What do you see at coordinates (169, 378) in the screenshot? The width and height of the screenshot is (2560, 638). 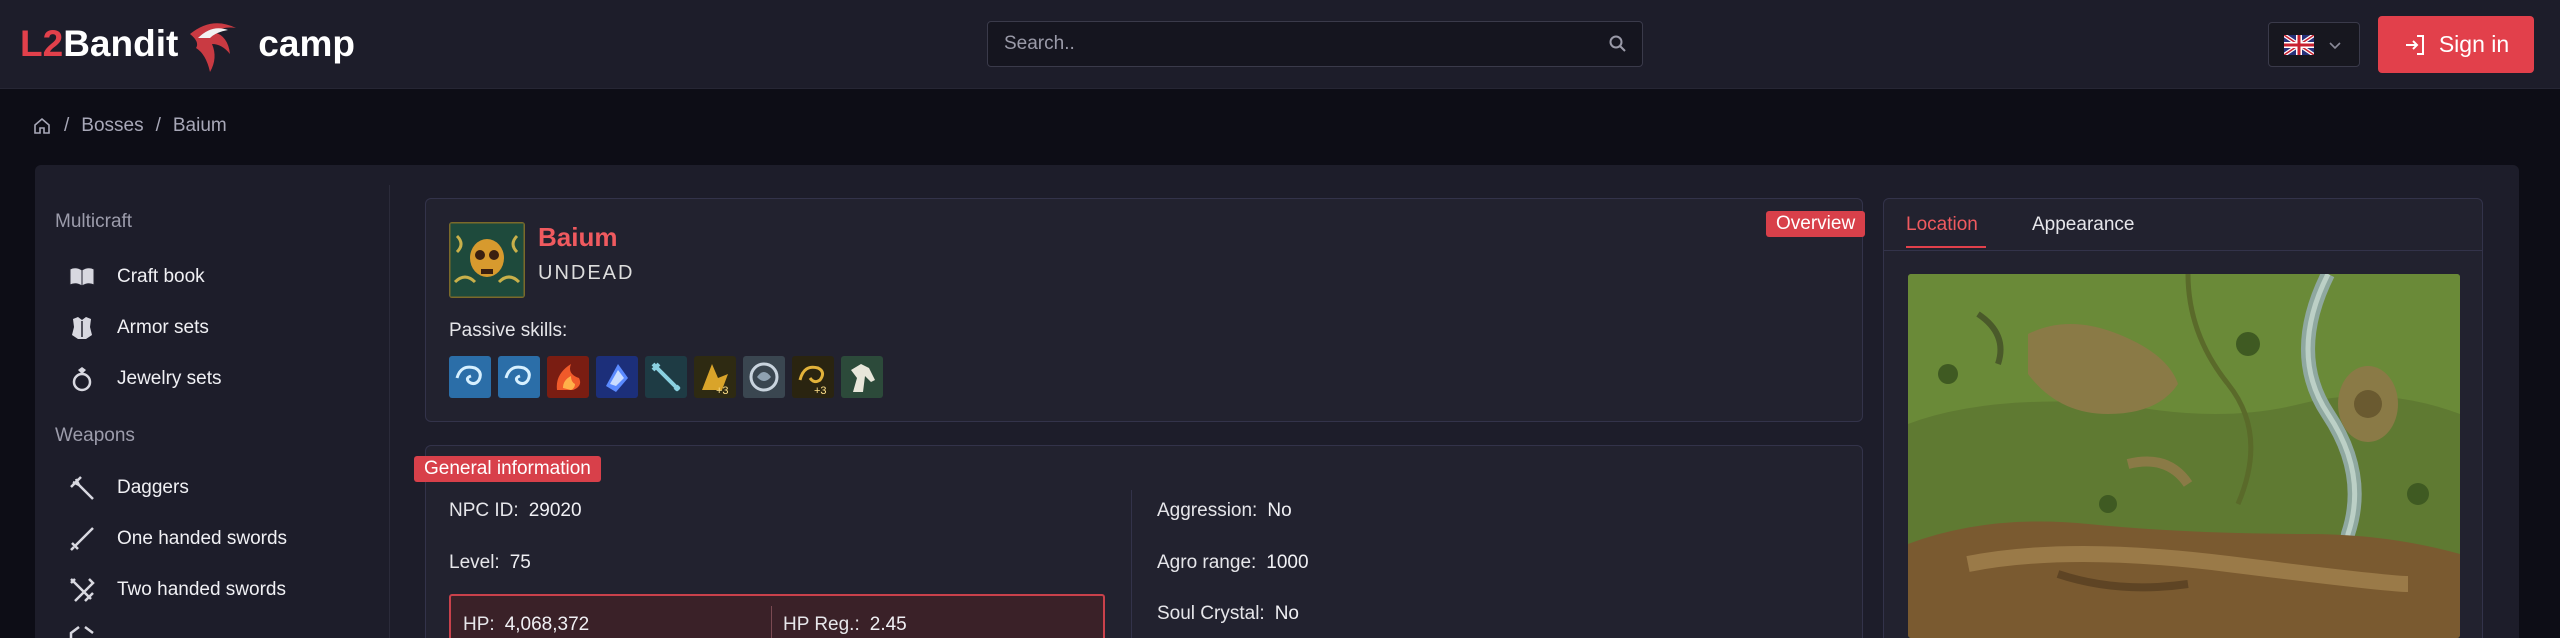 I see `sidebar-item-label: Jewelry sets` at bounding box center [169, 378].